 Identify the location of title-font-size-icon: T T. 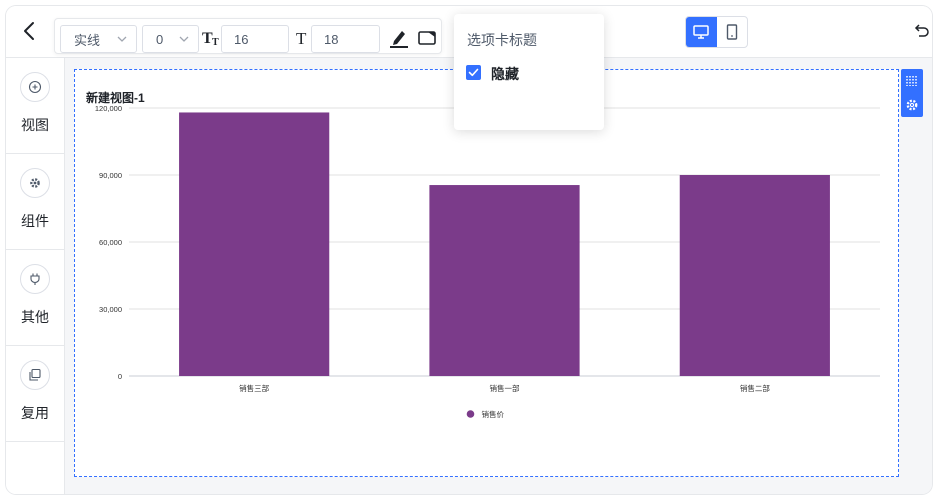
(212, 38).